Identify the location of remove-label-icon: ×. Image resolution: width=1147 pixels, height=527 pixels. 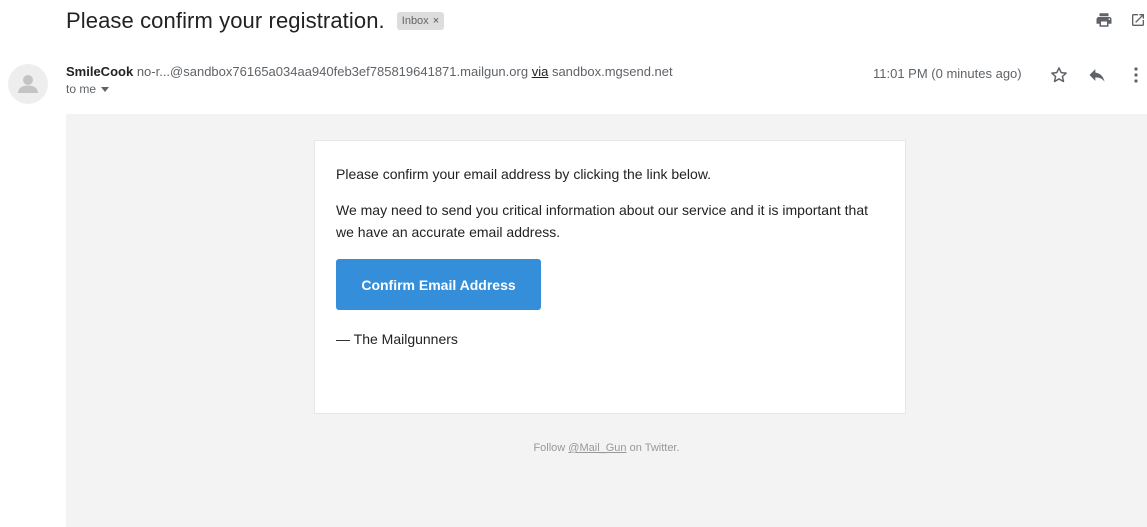
(436, 21).